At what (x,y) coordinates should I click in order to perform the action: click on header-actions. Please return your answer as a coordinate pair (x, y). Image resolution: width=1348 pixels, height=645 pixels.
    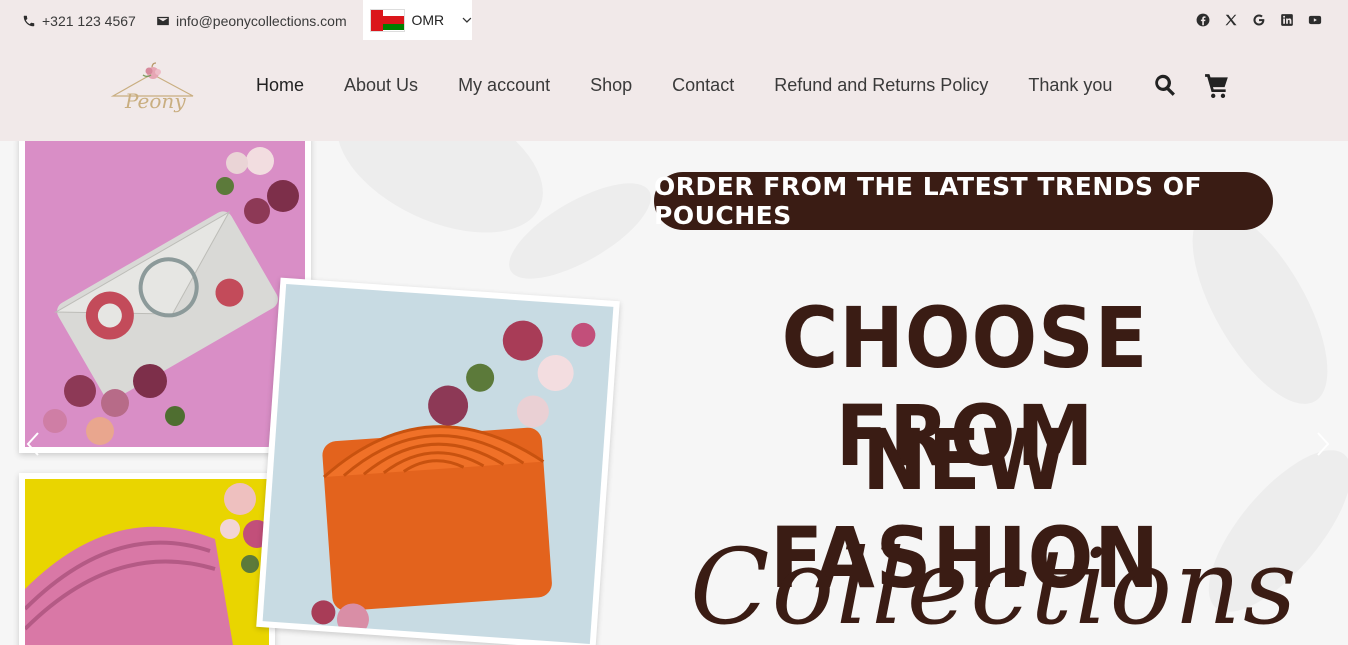
    Looking at the image, I should click on (1191, 85).